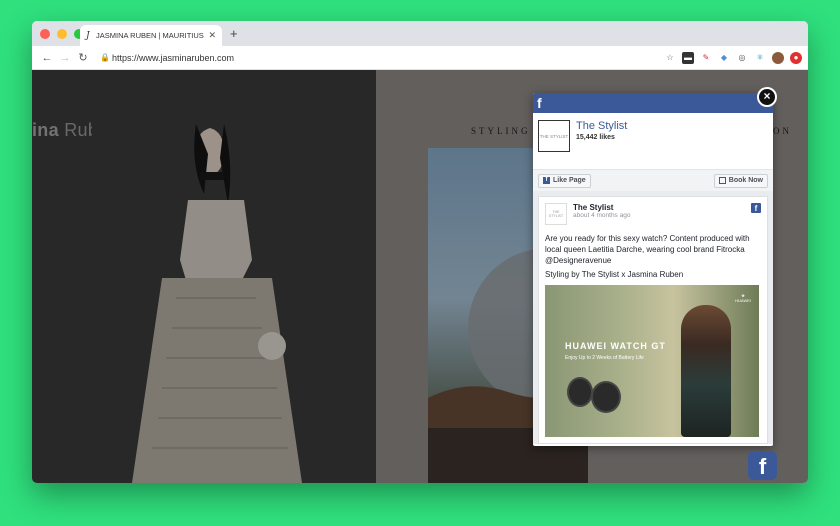 The height and width of the screenshot is (526, 840). I want to click on reload-icon: ↻, so click(83, 57).